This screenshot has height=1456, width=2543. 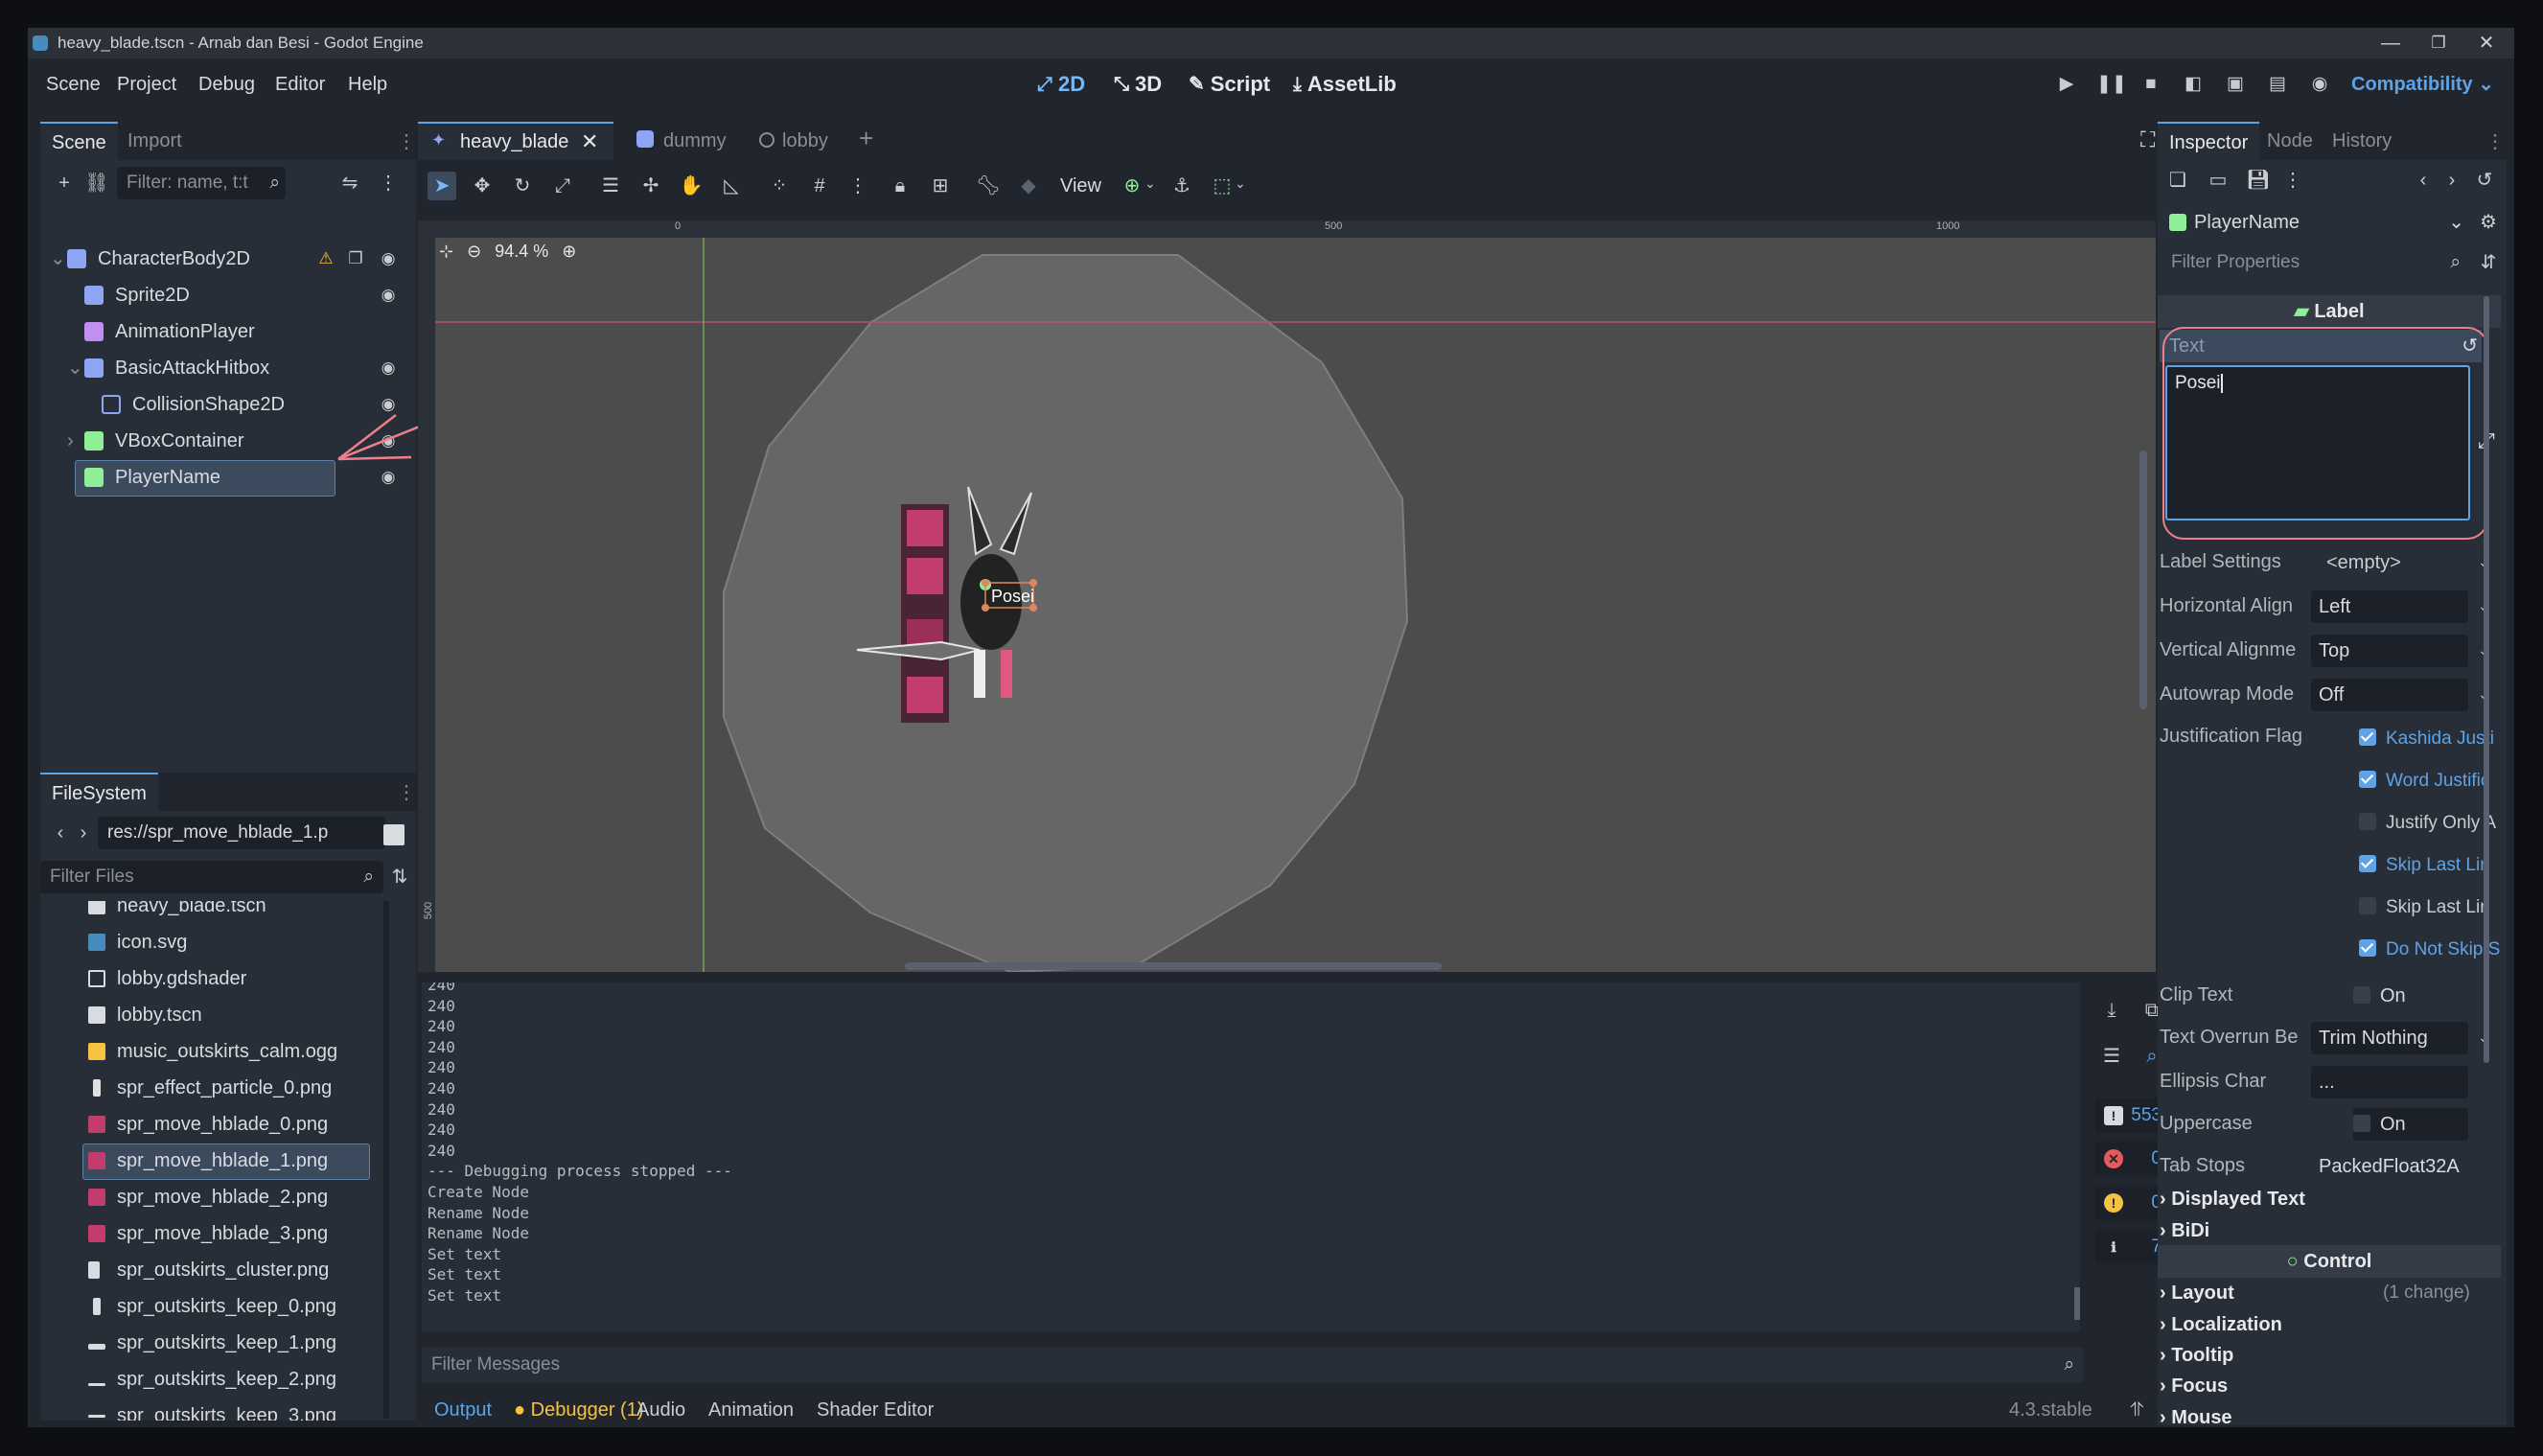 I want to click on new-tab-icon: +, so click(x=866, y=138).